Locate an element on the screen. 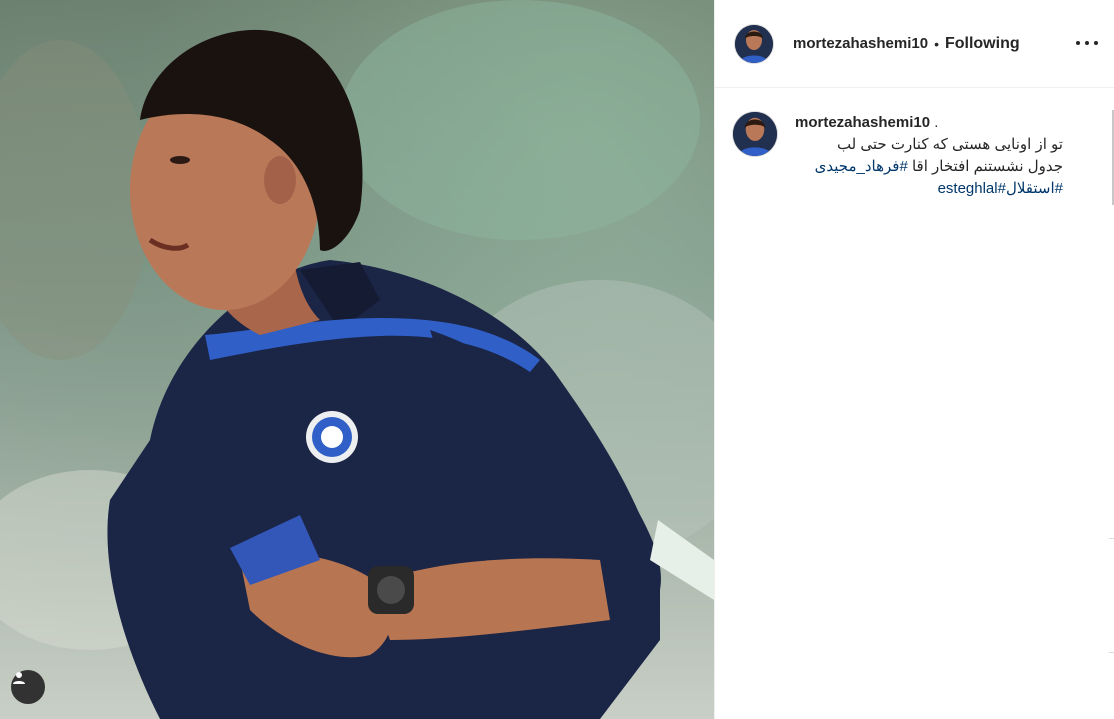 This screenshot has width=1114, height=719. hashtag-farhad-majidi: #فرهاد_مجیدی is located at coordinates (861, 166).